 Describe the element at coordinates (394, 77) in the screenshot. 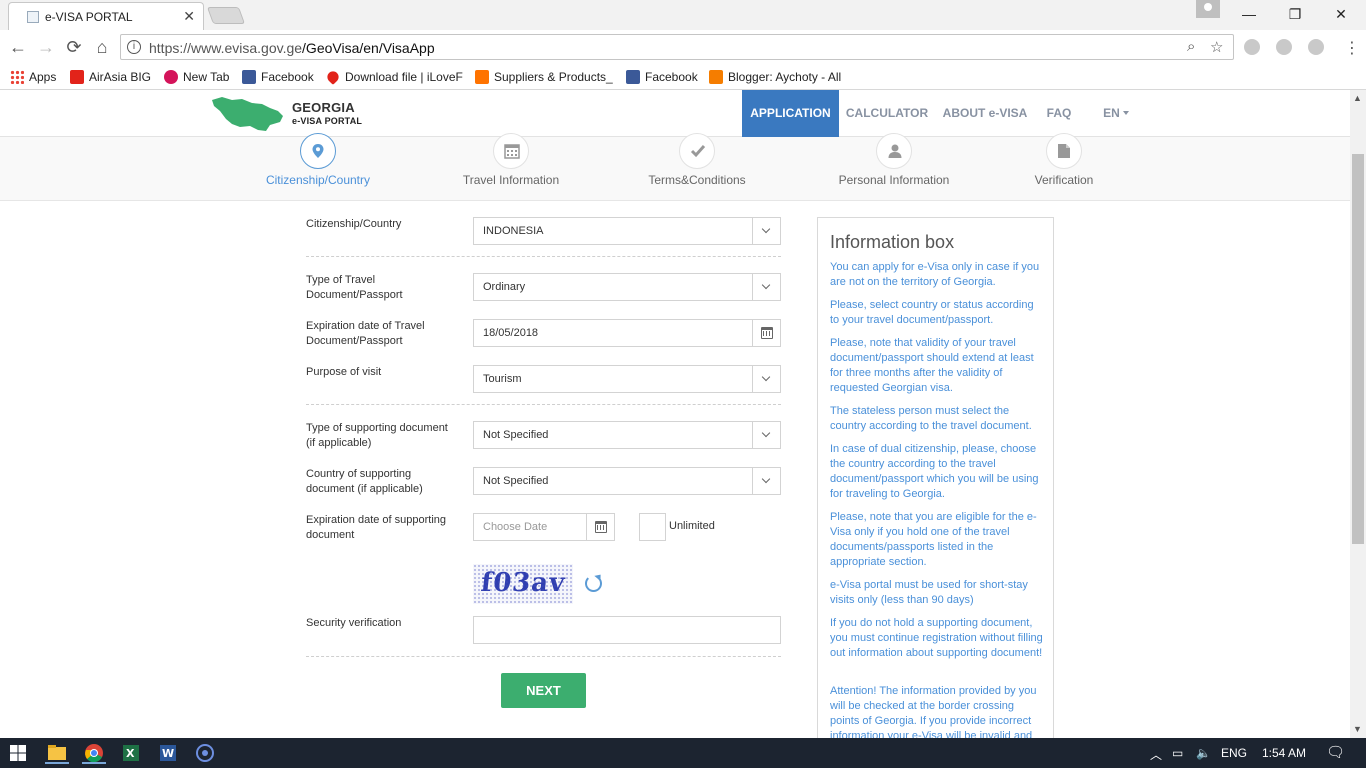

I see `bookmark-ilovepdf: Download file | iLoveF` at that location.